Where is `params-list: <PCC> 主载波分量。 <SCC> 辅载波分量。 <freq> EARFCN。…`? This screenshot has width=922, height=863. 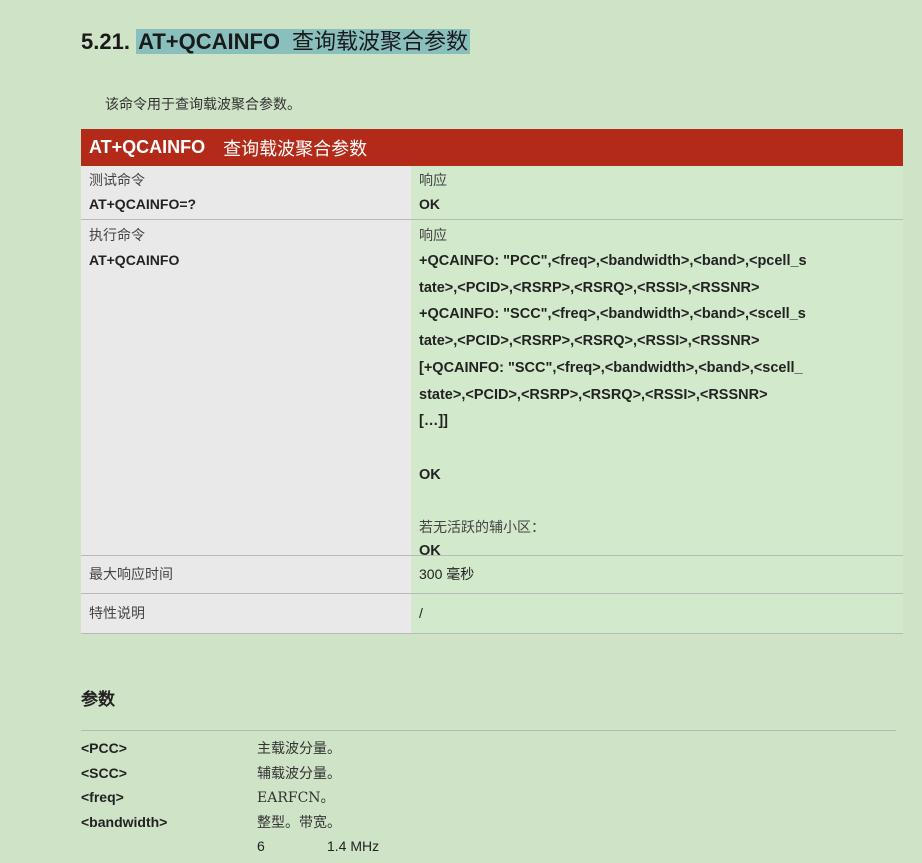 params-list: <PCC> 主载波分量。 <SCC> 辅载波分量。 <freq> EARFCN。… is located at coordinates (488, 797).